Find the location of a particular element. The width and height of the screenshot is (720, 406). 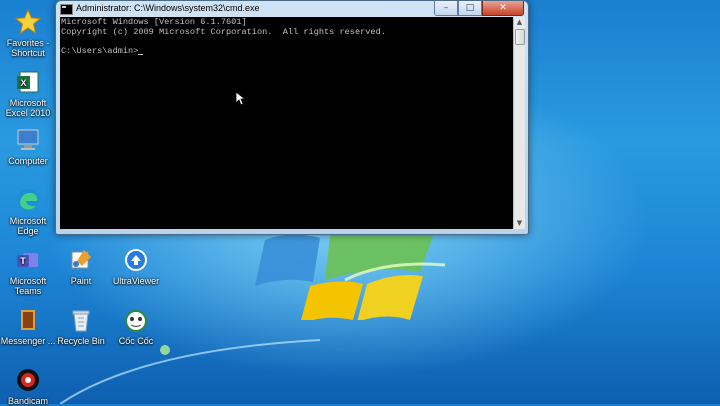

maximize-button: □ is located at coordinates (470, 8).